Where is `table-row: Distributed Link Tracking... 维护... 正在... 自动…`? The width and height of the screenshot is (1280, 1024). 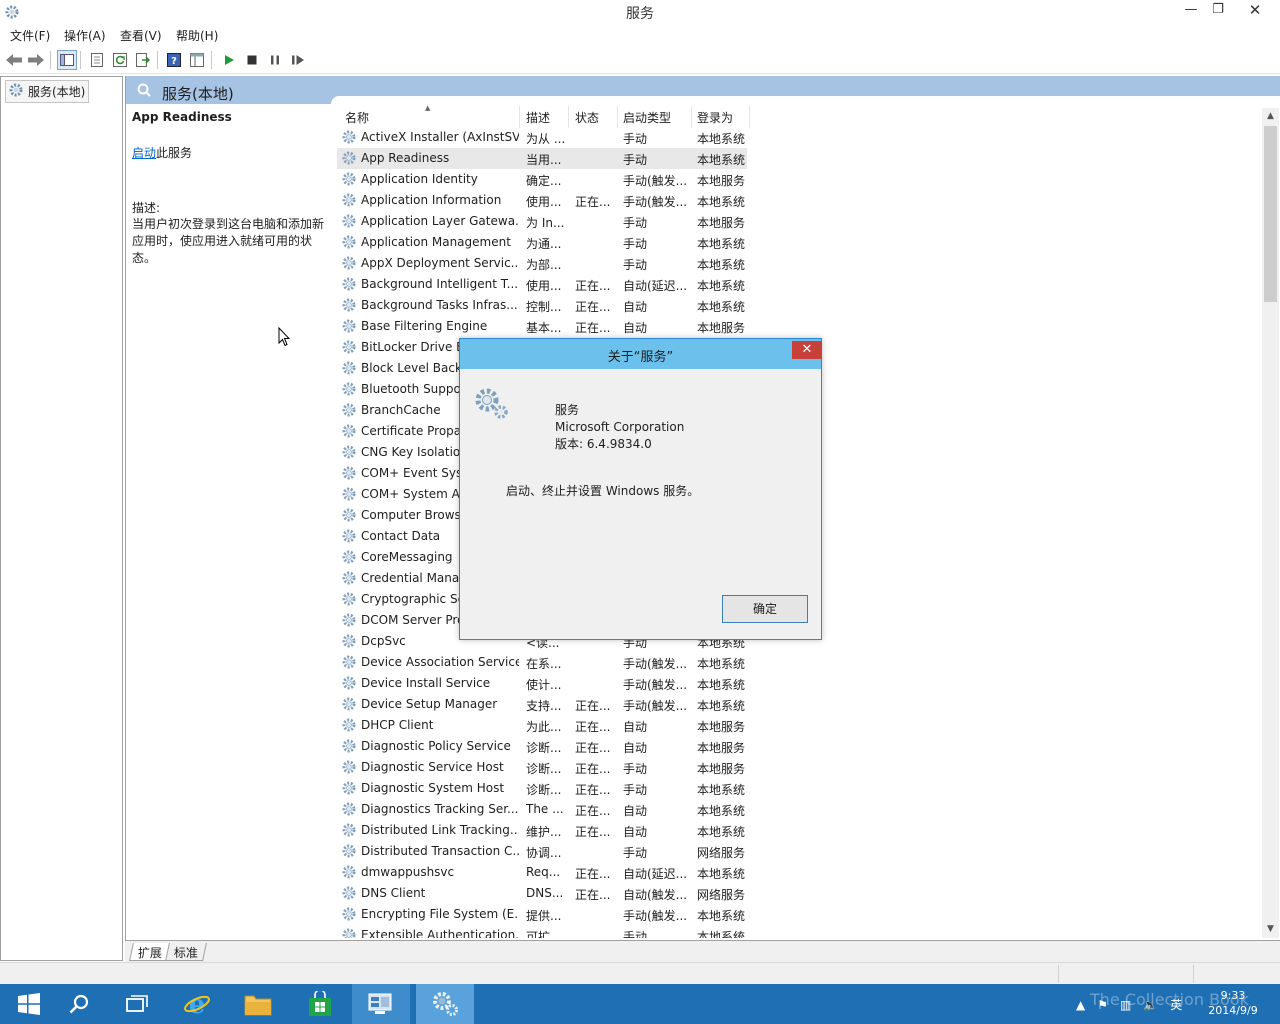 table-row: Distributed Link Tracking... 维护... 正在... 自动… is located at coordinates (542, 830).